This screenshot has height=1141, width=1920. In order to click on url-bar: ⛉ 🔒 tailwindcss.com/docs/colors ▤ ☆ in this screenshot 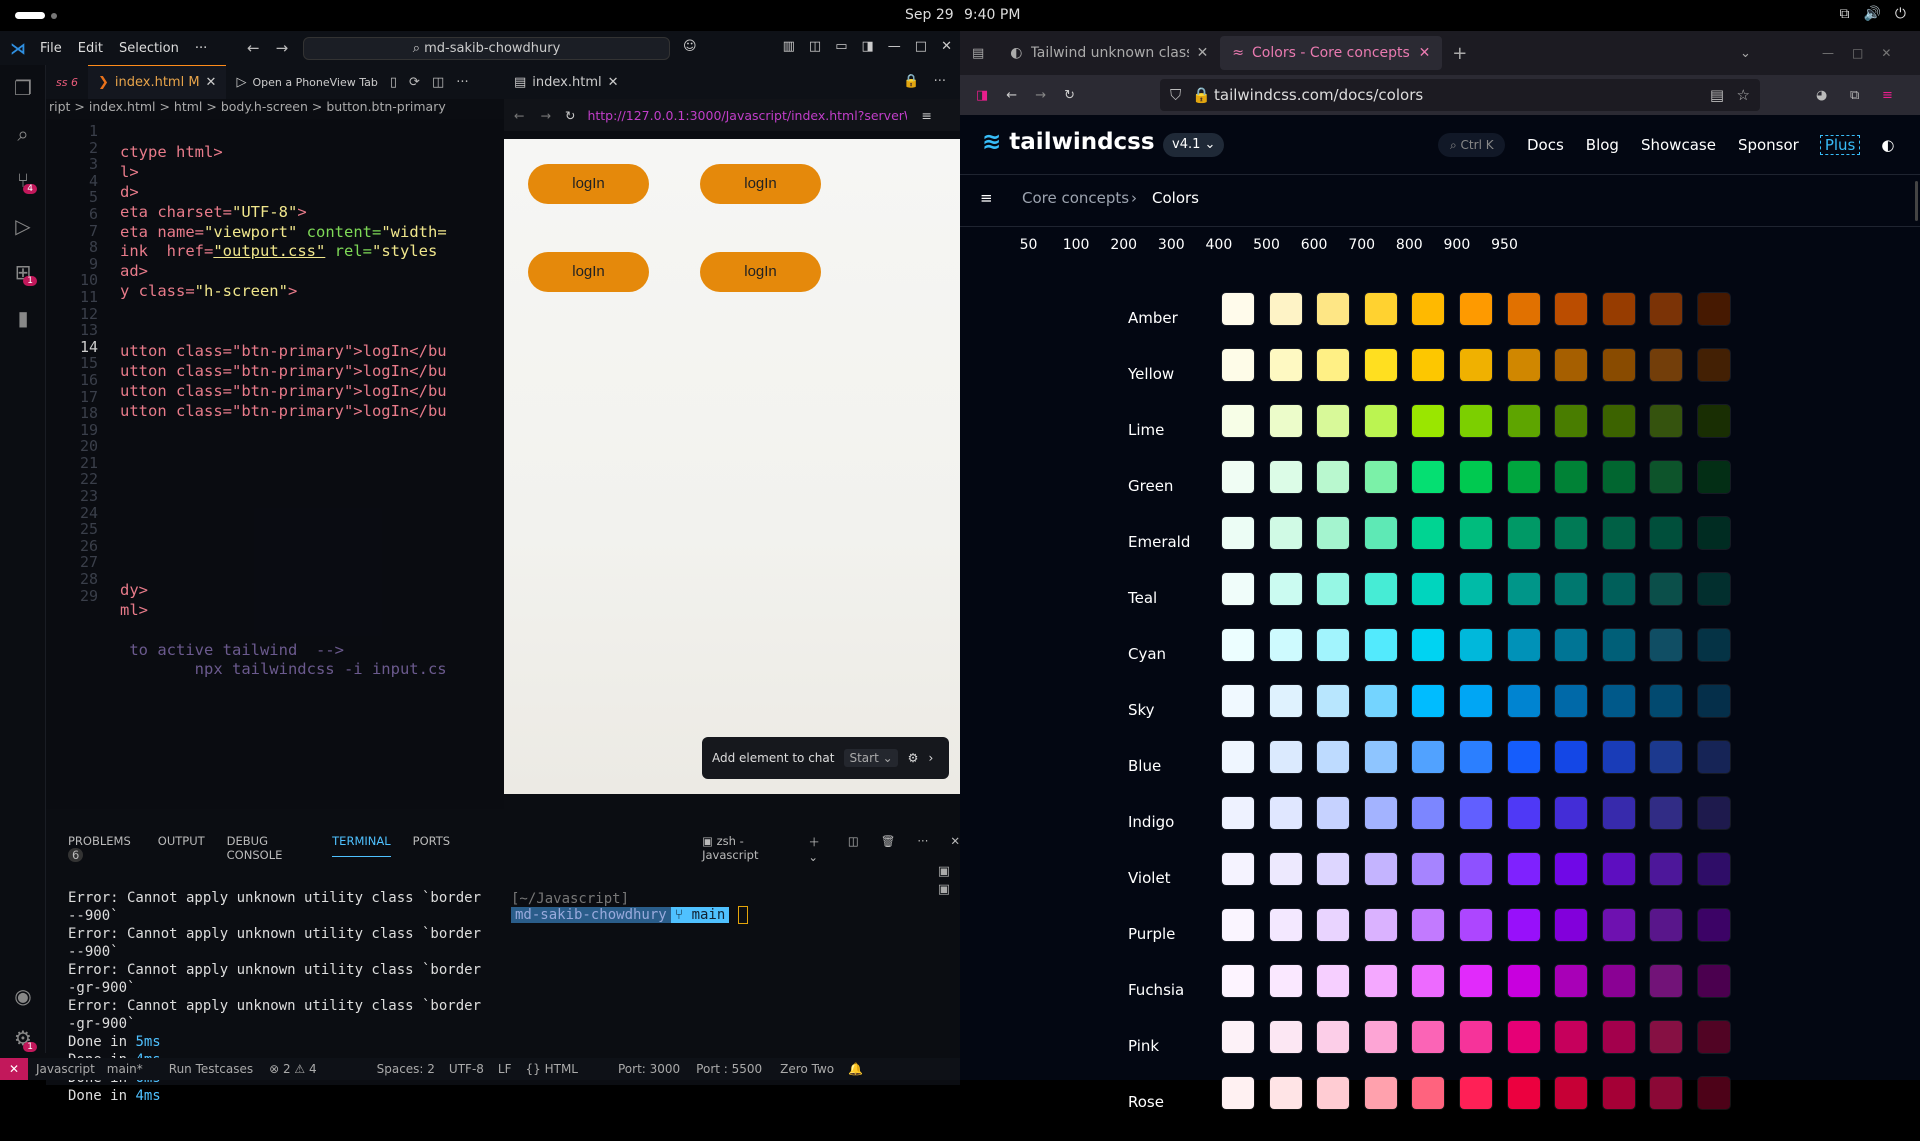, I will do `click(1460, 95)`.